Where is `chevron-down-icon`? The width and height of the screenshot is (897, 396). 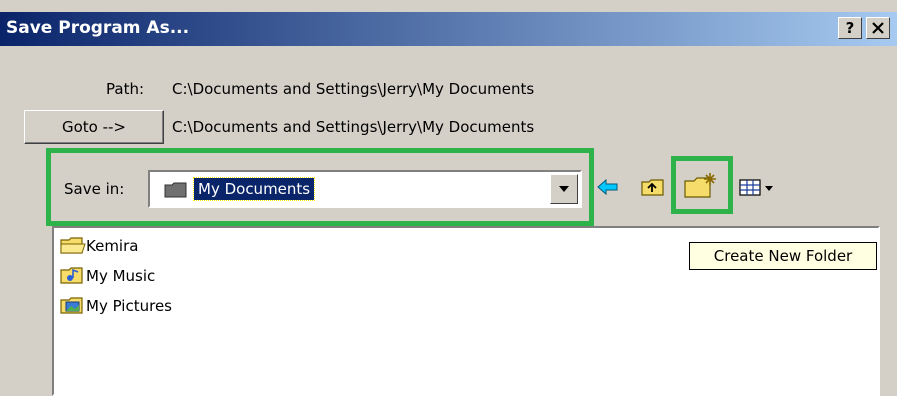
chevron-down-icon is located at coordinates (564, 189).